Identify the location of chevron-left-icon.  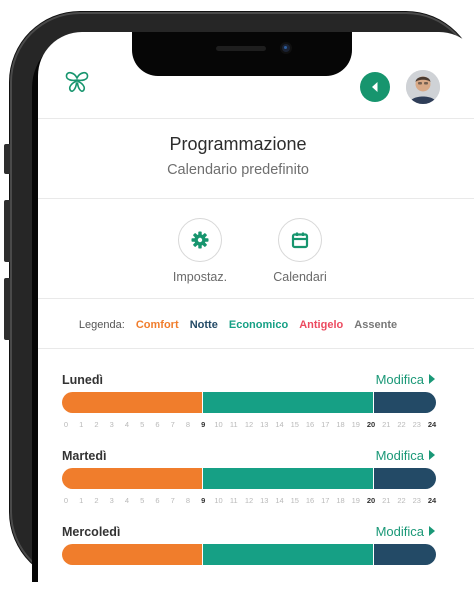
(375, 87).